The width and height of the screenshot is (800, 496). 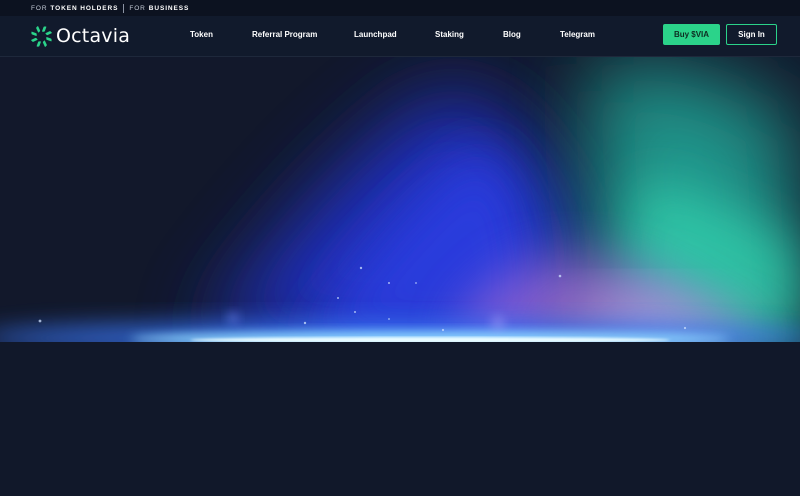 I want to click on sign-in-button: Sign In, so click(x=751, y=34).